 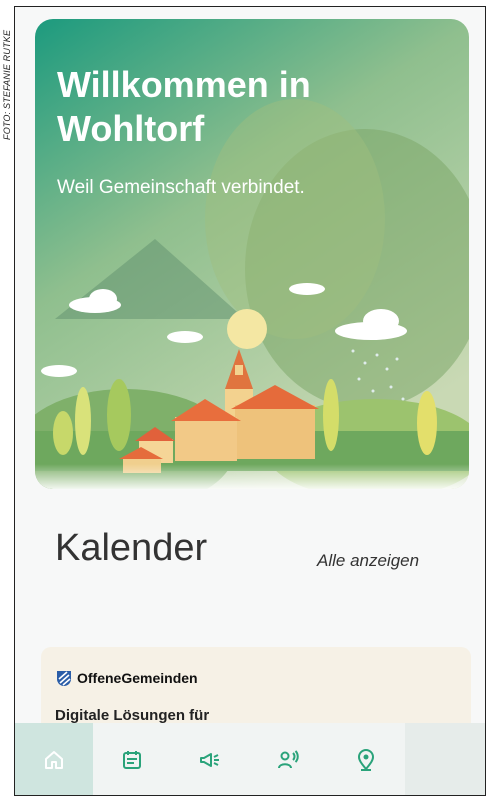 What do you see at coordinates (7, 84) in the screenshot?
I see `photo-credit-text: FOTO: STEFANIE RUTKE` at bounding box center [7, 84].